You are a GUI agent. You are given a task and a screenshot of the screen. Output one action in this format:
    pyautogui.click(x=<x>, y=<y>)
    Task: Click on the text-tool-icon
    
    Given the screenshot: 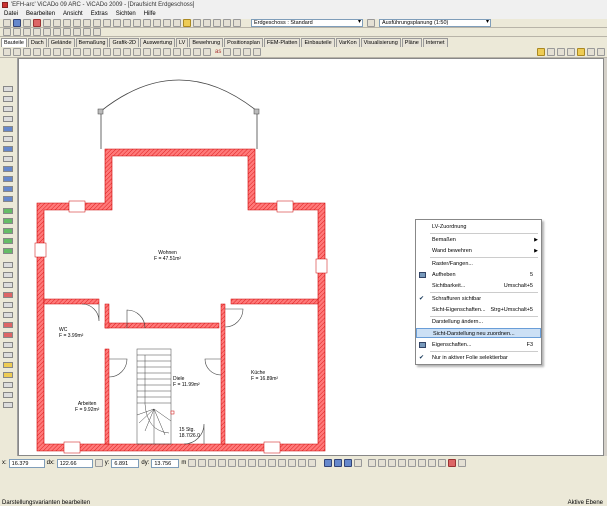 What is the action you would take?
    pyautogui.click(x=27, y=52)
    